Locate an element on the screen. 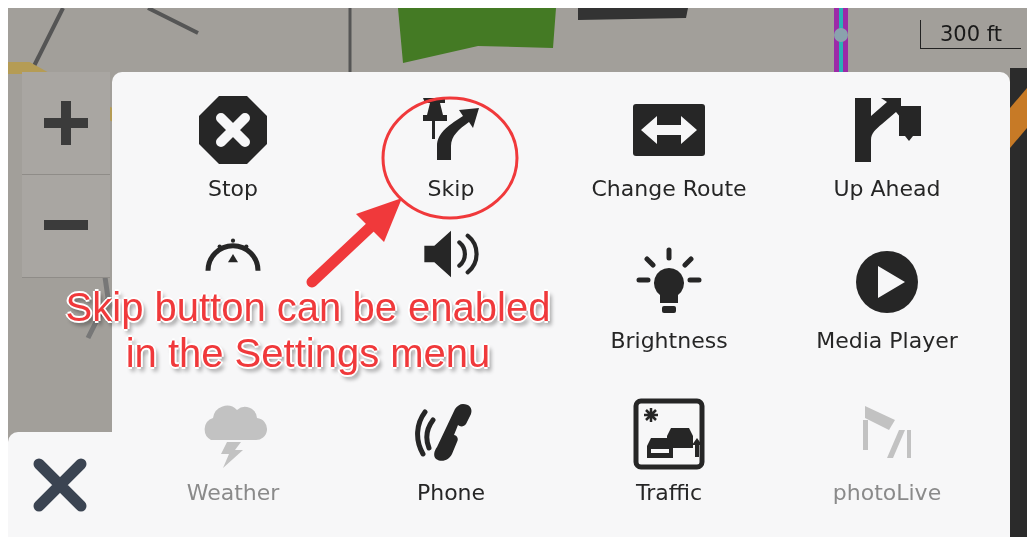  scale-bar: 300 ft is located at coordinates (970, 34).